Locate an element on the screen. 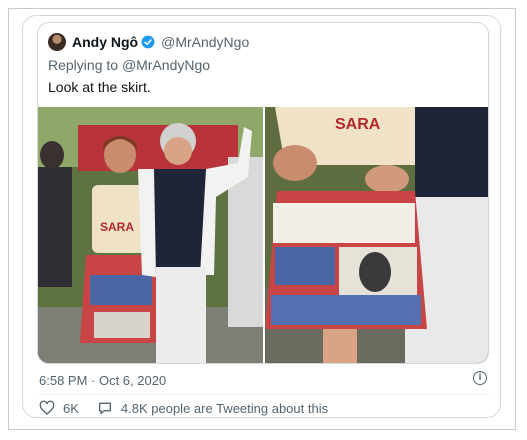 The image size is (527, 440). reply-prefix: Replying to is located at coordinates (85, 65).